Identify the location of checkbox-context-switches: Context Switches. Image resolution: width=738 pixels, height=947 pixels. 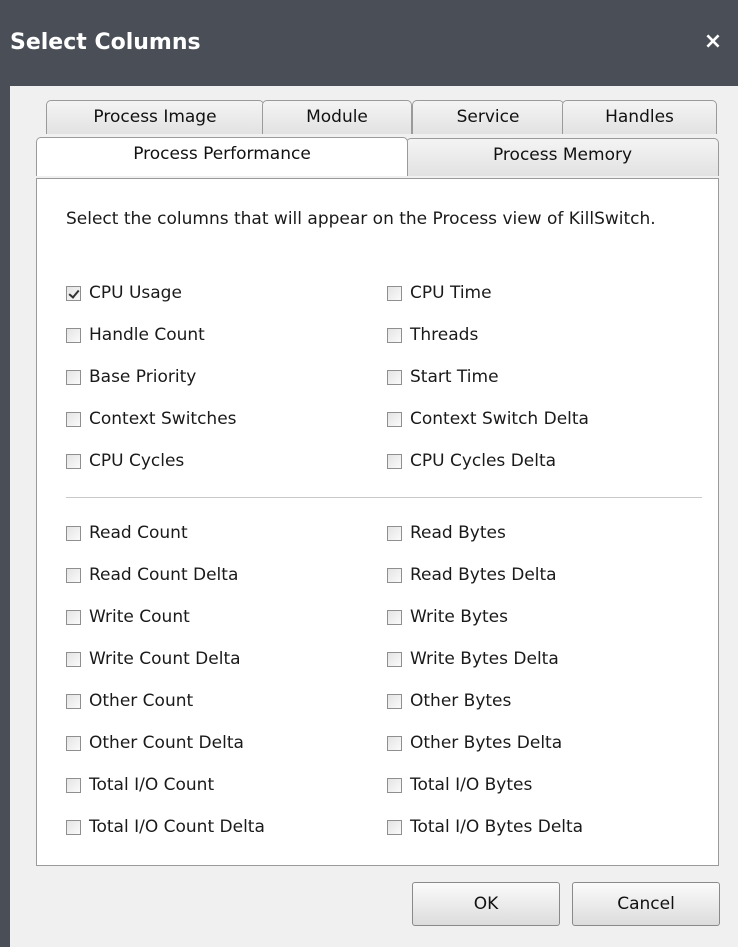
(151, 419).